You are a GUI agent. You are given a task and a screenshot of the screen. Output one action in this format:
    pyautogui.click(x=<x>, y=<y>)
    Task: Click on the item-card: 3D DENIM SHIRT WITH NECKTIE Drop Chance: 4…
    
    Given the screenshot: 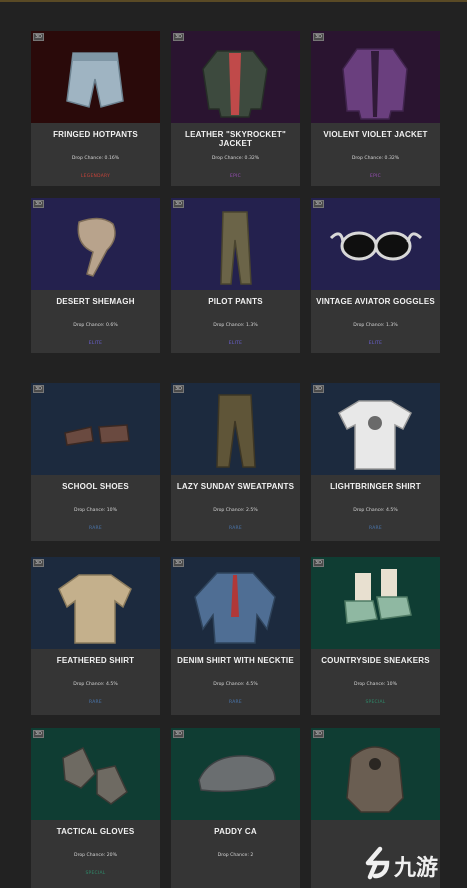 What is the action you would take?
    pyautogui.click(x=235, y=636)
    